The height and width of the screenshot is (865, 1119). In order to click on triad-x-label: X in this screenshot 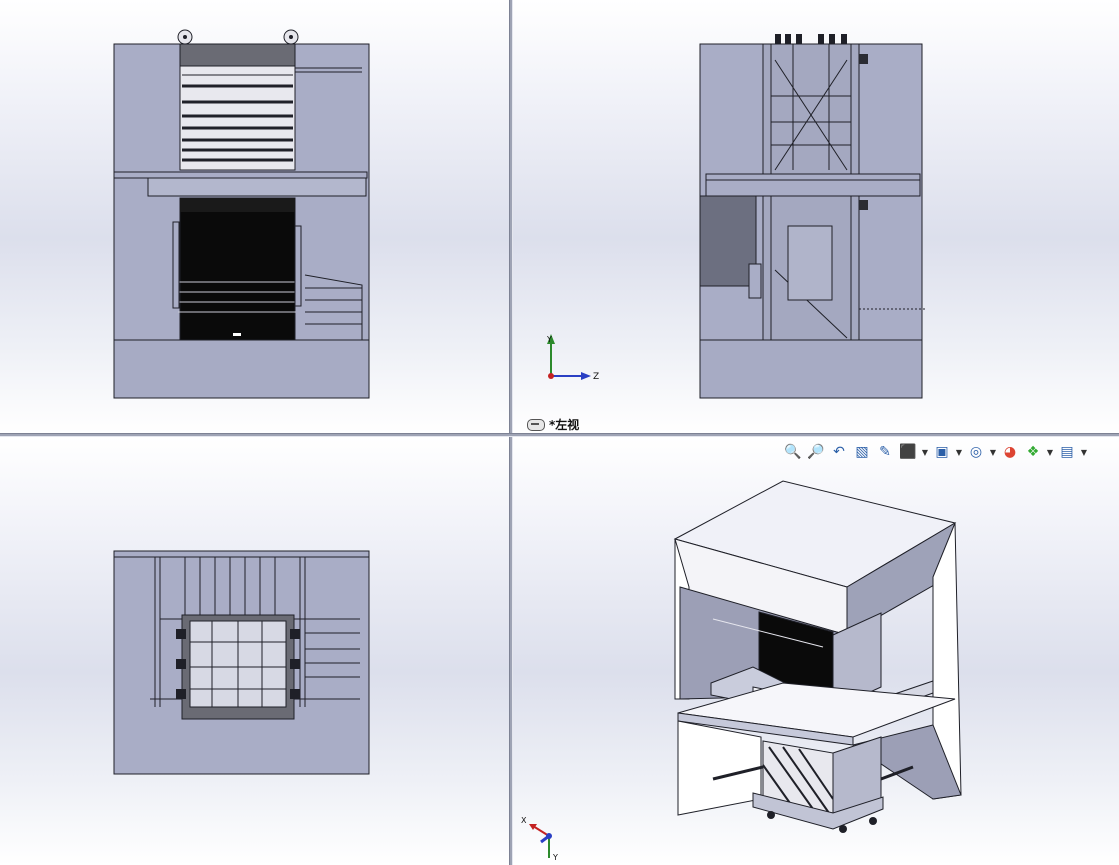, I will do `click(524, 820)`.